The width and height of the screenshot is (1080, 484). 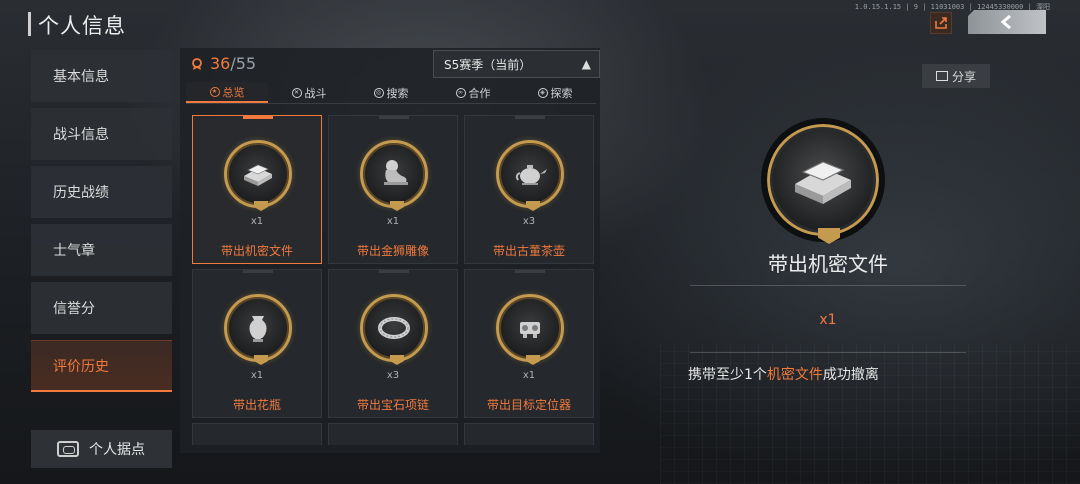 I want to click on detail-description: 携带至少1个机密文件成功撤离, so click(x=783, y=374).